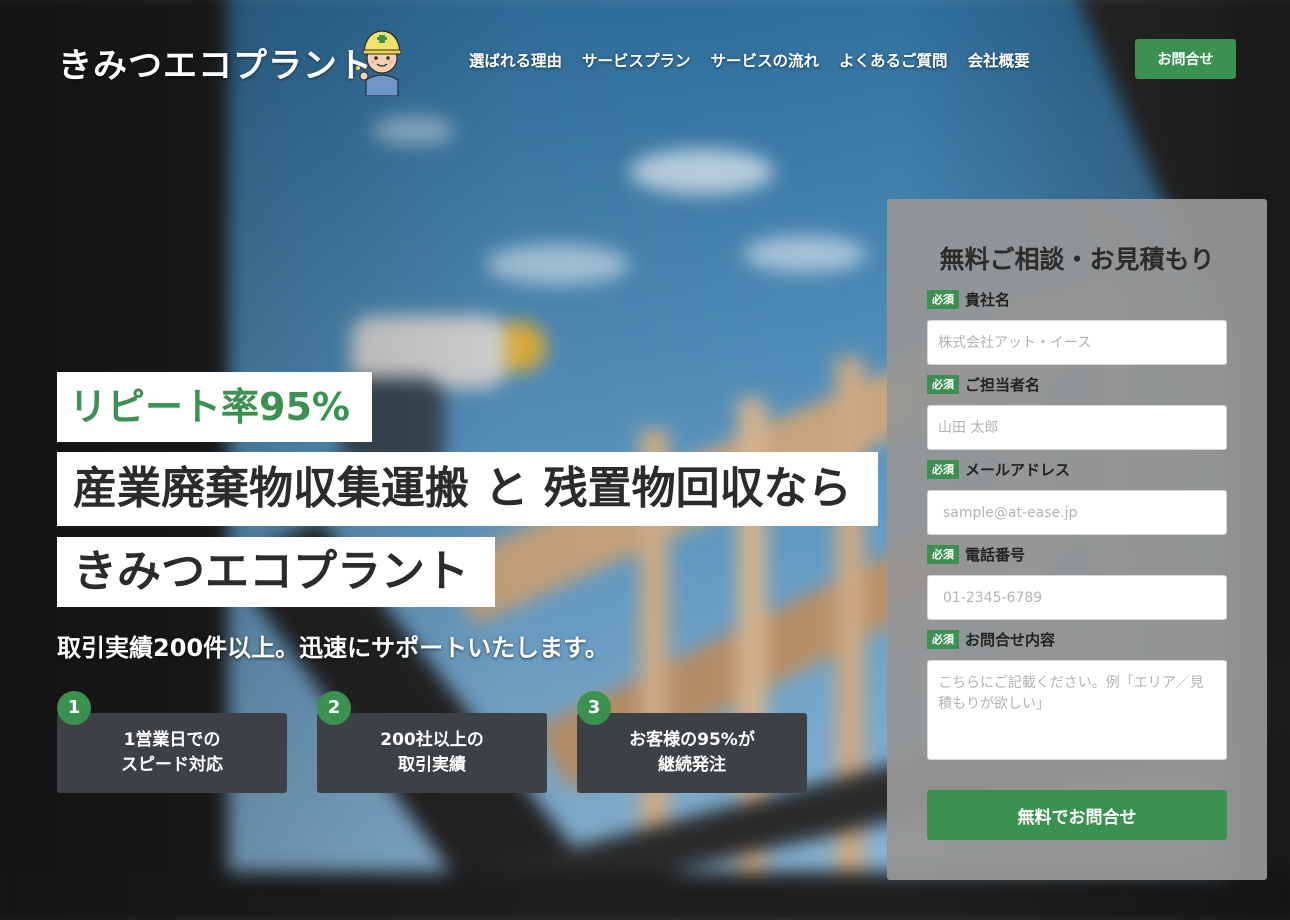 The height and width of the screenshot is (920, 1290). I want to click on company-name-label: 必須 貴社名, so click(968, 299).